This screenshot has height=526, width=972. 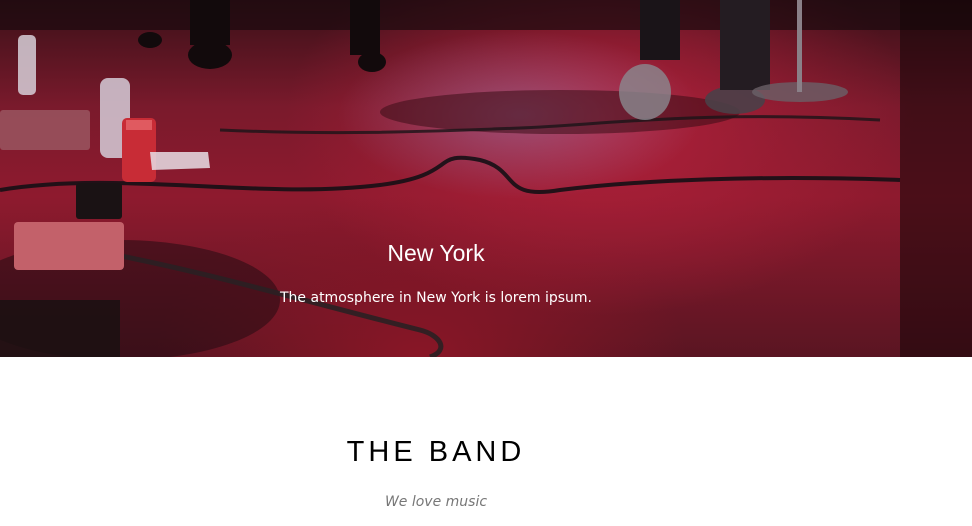 What do you see at coordinates (436, 253) in the screenshot?
I see `hero-title: New York` at bounding box center [436, 253].